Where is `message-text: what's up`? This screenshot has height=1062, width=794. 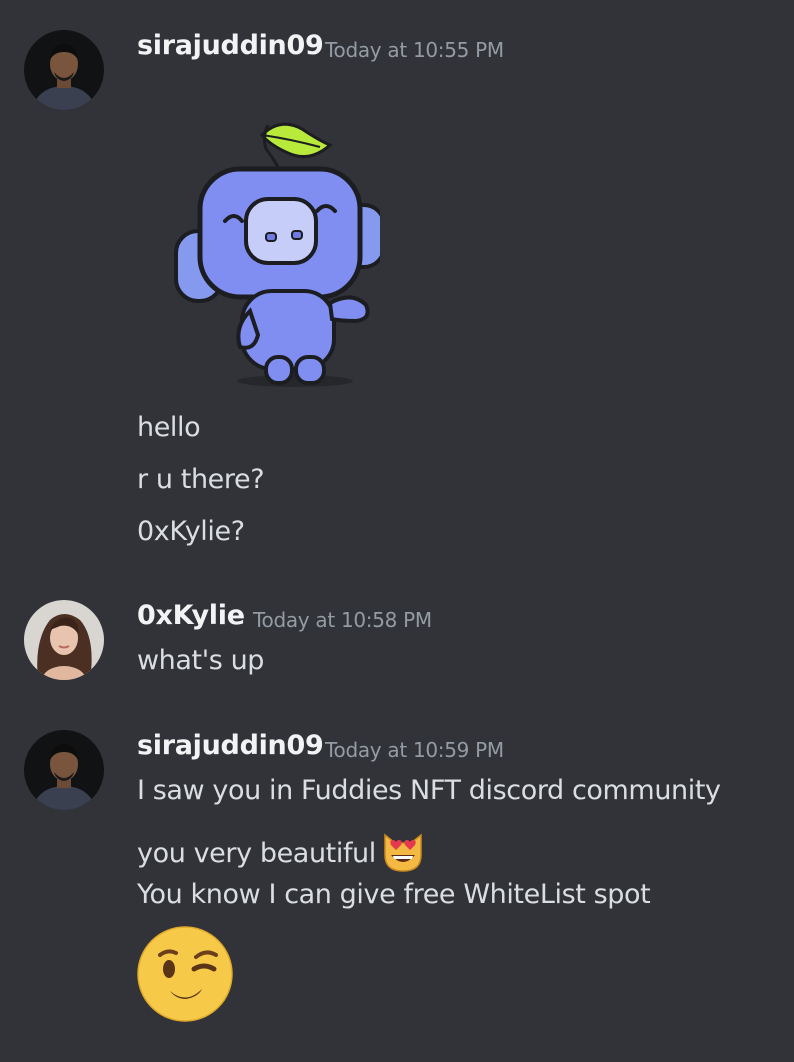 message-text: what's up is located at coordinates (201, 660).